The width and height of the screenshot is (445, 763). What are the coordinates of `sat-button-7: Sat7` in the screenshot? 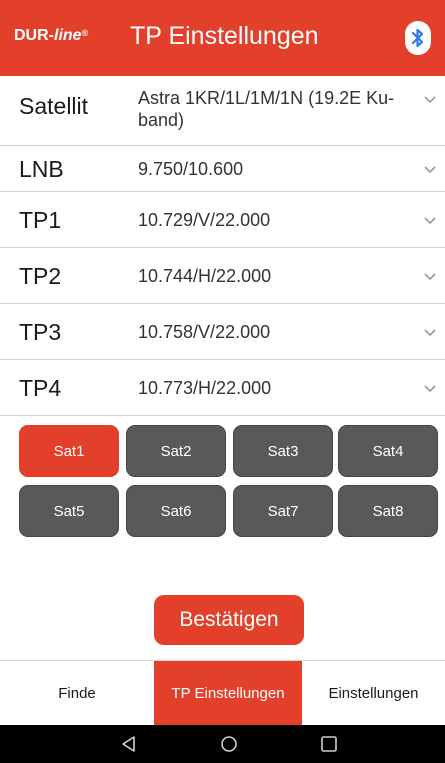 It's located at (283, 511).